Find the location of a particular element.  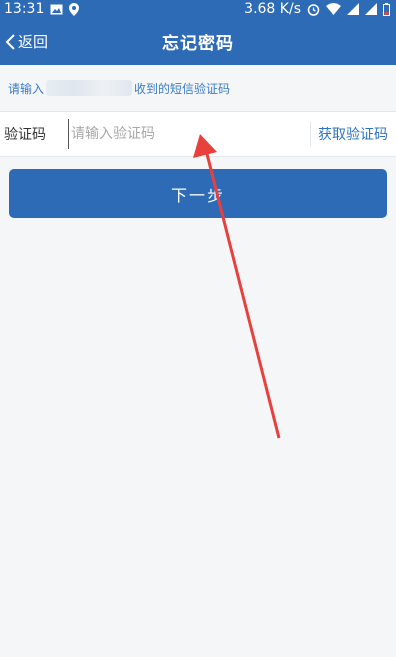

status-time: 13:31 is located at coordinates (24, 9).